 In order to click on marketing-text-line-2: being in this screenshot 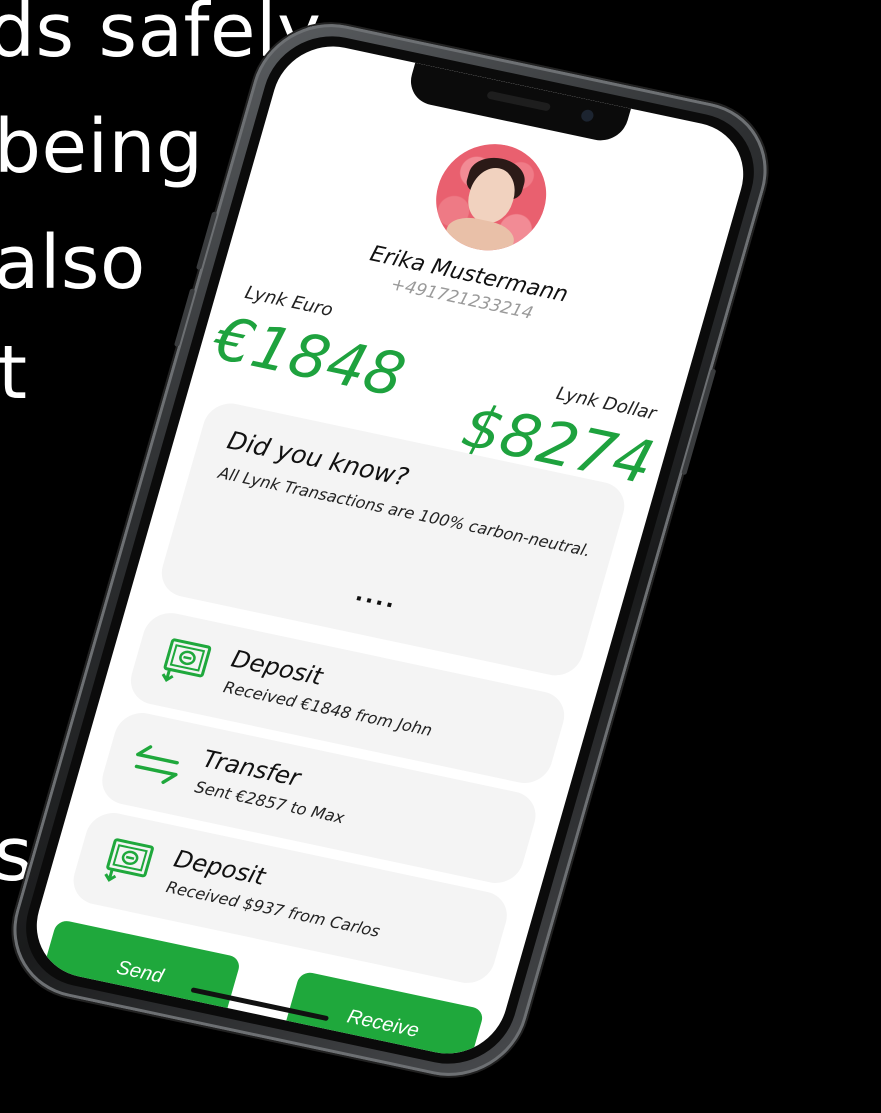, I will do `click(102, 147)`.